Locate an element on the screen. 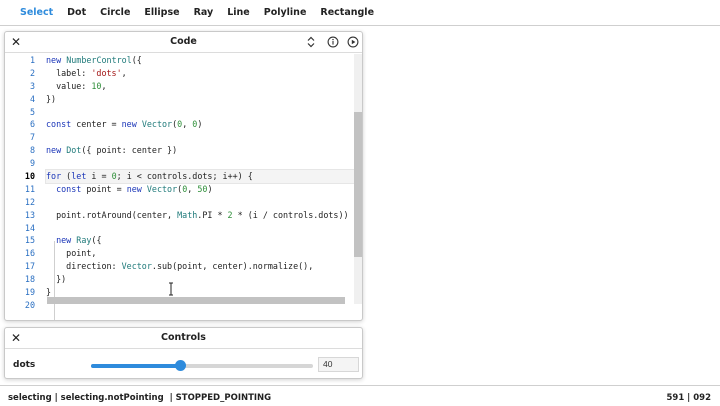  code-line: value: 10, is located at coordinates (201, 86).